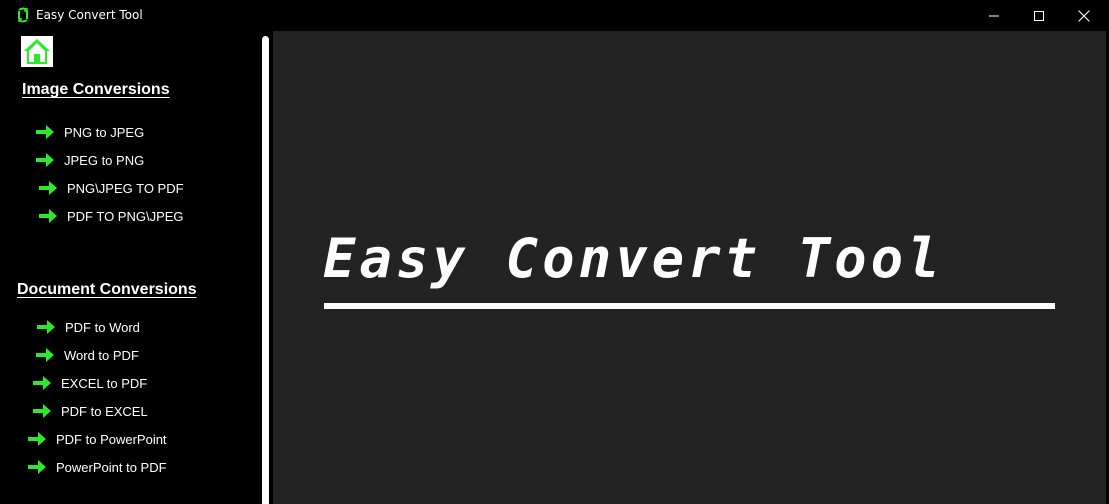 This screenshot has height=504, width=1109. I want to click on nav-png-jpeg-to-pdf: PNG\JPEG TO PDF, so click(111, 188).